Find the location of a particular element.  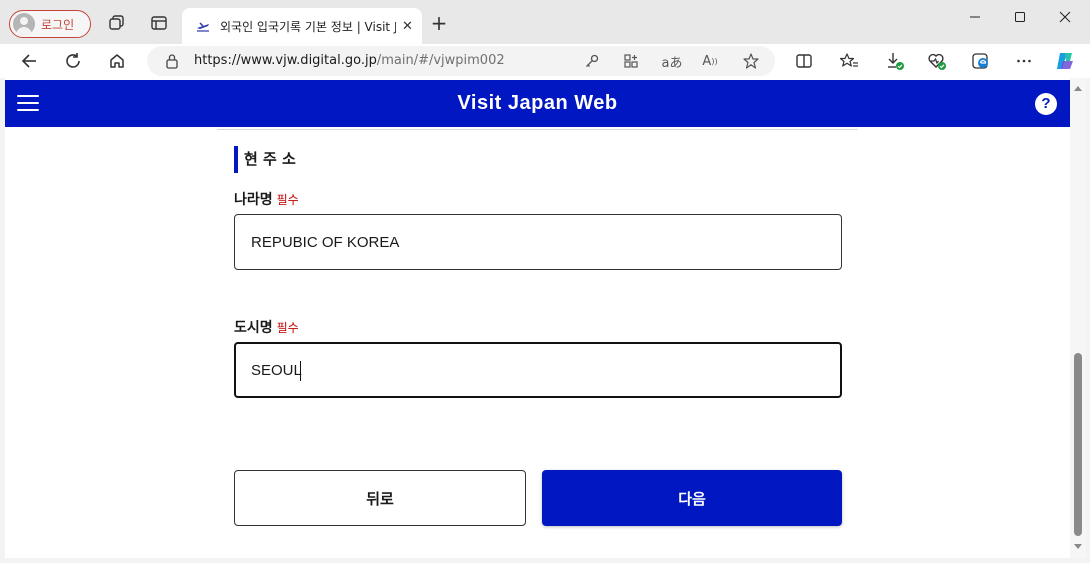

scroll-down-arrow-icon is located at coordinates (1078, 546).